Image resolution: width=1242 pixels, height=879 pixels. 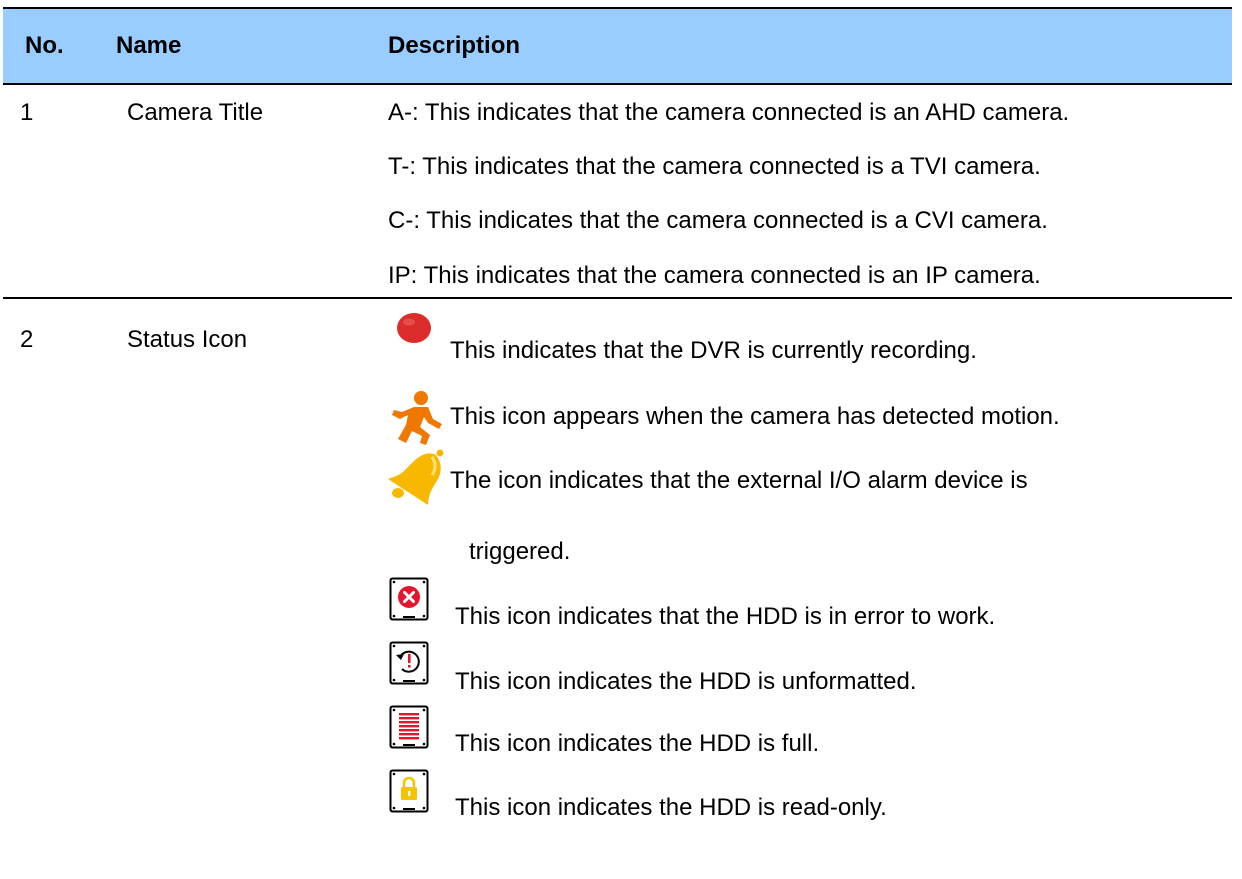 What do you see at coordinates (149, 45) in the screenshot?
I see `column-header-name: Name` at bounding box center [149, 45].